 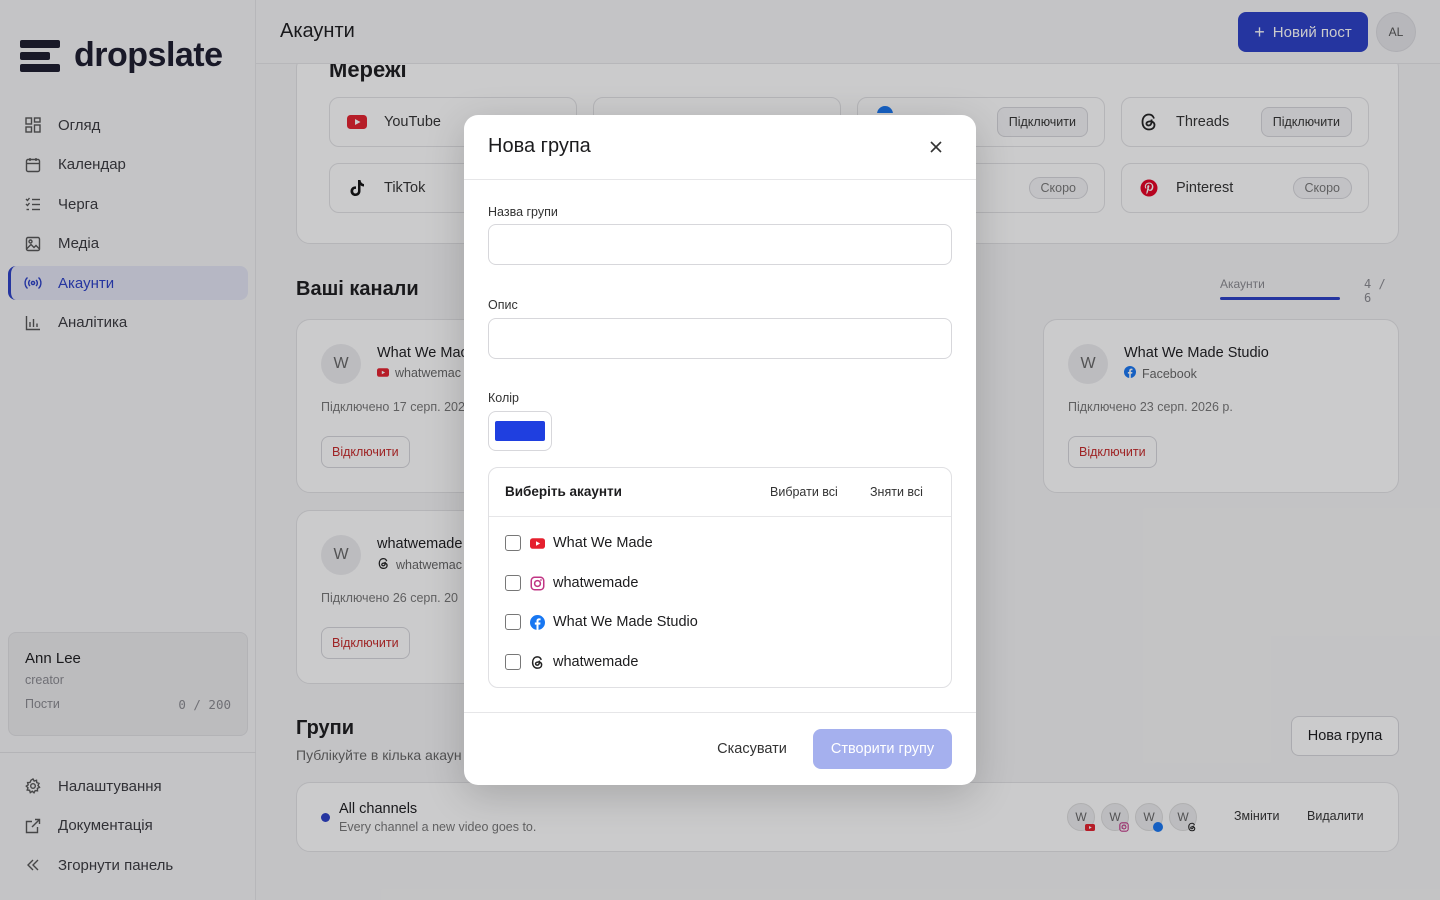 What do you see at coordinates (537, 662) in the screenshot?
I see `threads-icon` at bounding box center [537, 662].